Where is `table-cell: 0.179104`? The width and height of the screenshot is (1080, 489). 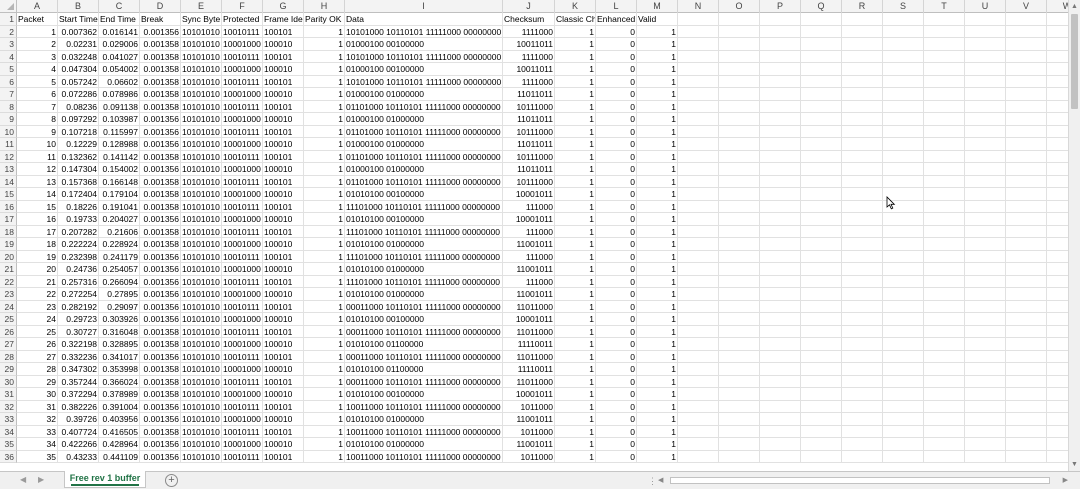 table-cell: 0.179104 is located at coordinates (119, 194).